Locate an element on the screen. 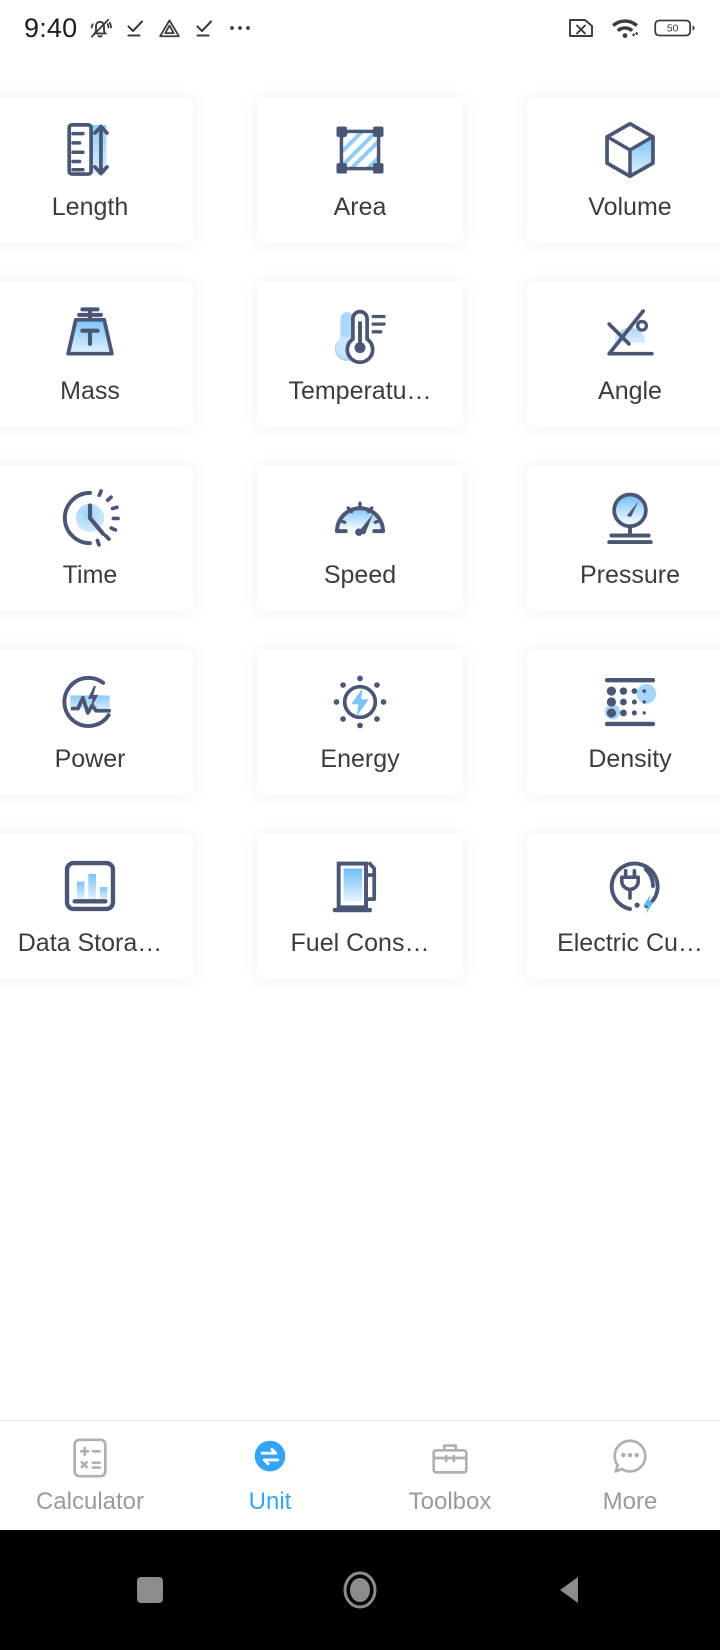 This screenshot has width=720, height=1650. tile-label: Length is located at coordinates (90, 207).